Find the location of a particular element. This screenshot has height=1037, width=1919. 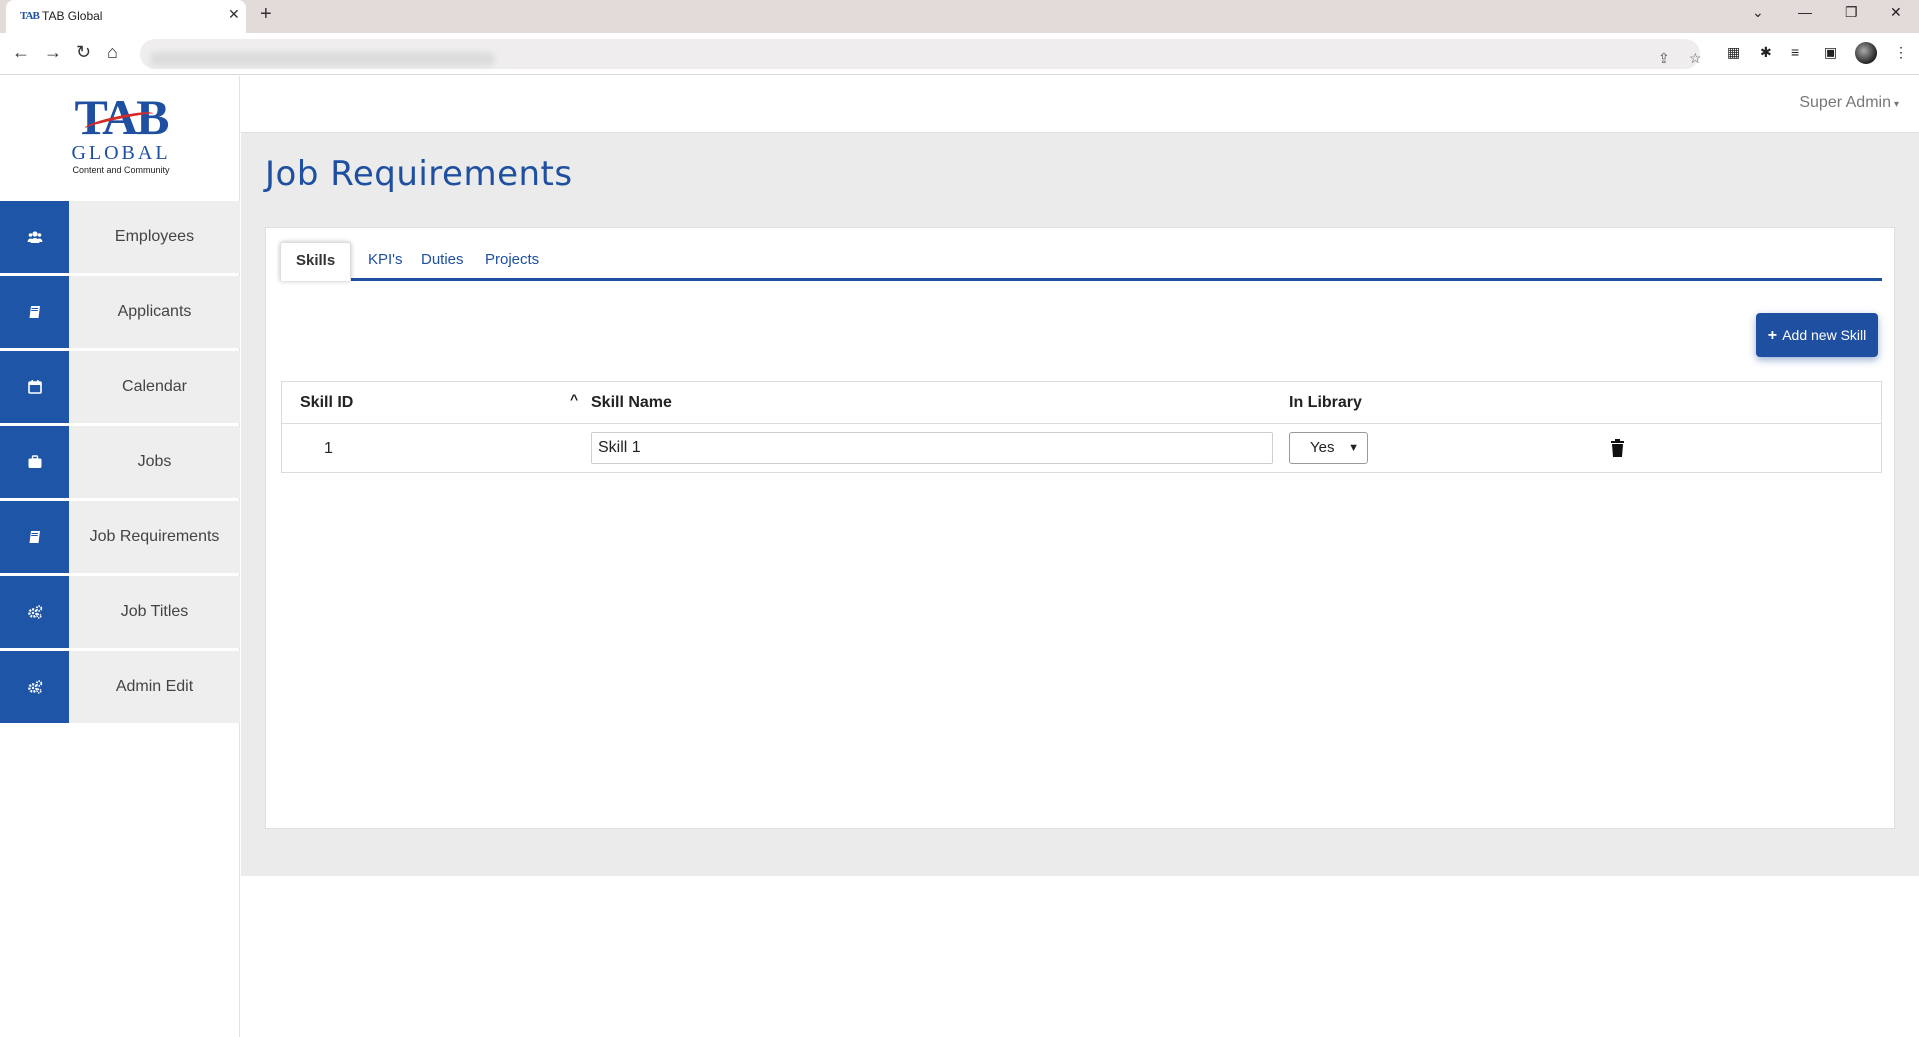

requirements-tabs: Skills KPI's Duties Projects is located at coordinates (1081, 261).